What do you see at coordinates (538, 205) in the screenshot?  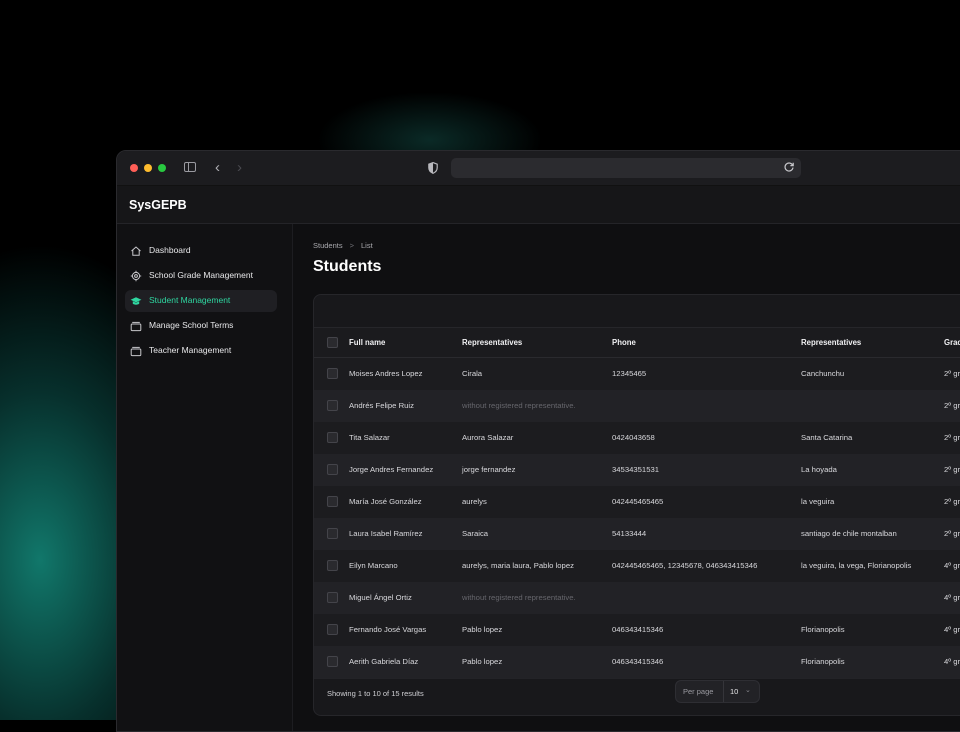 I see `app-topbar: SysGEPB` at bounding box center [538, 205].